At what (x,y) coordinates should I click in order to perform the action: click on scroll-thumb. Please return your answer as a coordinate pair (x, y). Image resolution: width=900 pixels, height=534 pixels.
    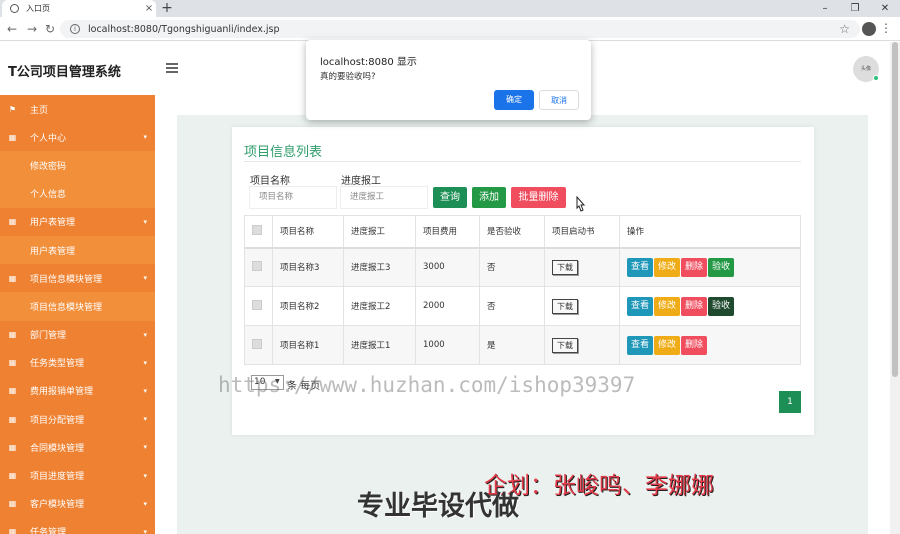
    Looking at the image, I should click on (895, 209).